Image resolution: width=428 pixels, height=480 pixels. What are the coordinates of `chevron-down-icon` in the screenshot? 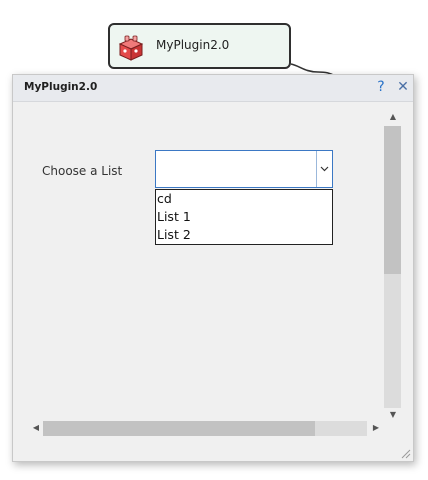 It's located at (324, 169).